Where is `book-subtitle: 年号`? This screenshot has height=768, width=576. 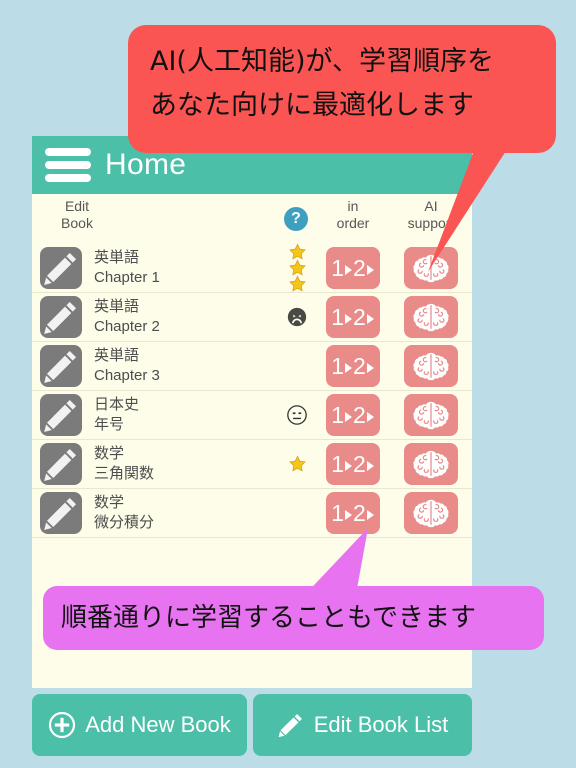 book-subtitle: 年号 is located at coordinates (109, 424).